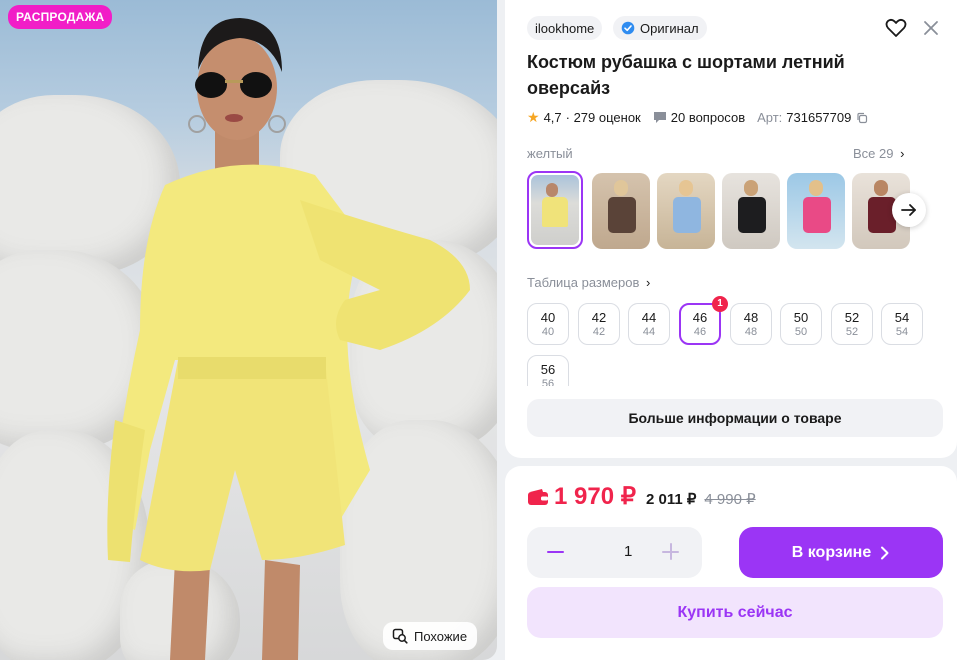  Describe the element at coordinates (686, 211) in the screenshot. I see `color-thumb-blue` at that location.